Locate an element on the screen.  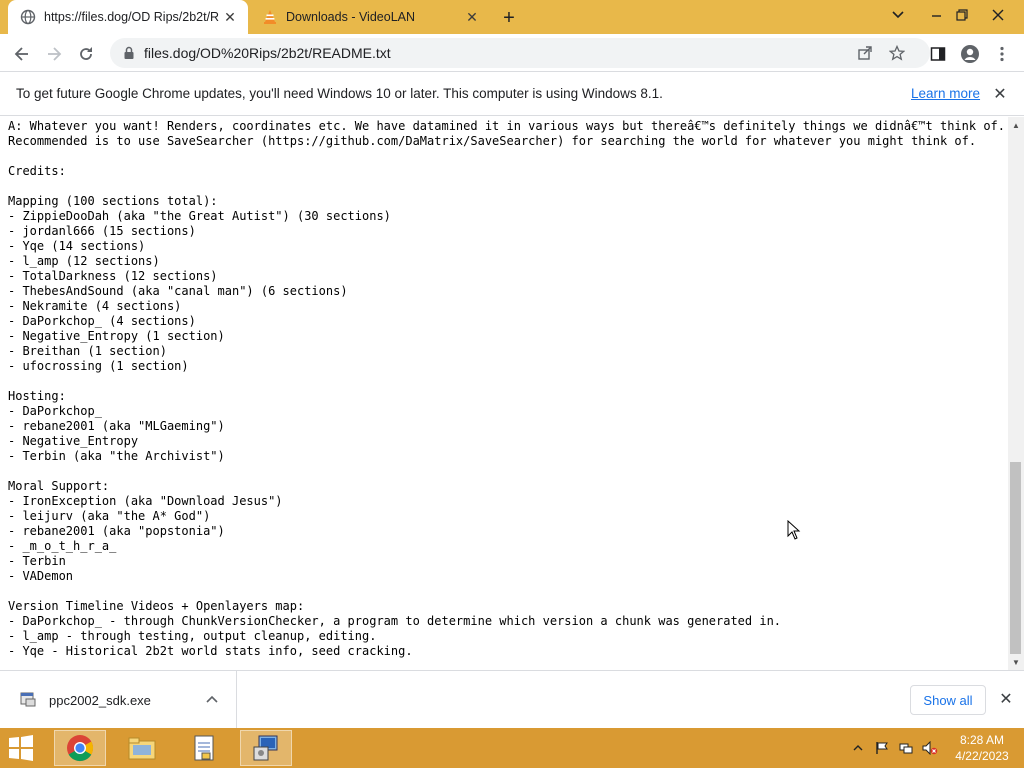
tab-readme: https://files.dog/OD Rips/2b2t/R ✕ is located at coordinates (128, 17).